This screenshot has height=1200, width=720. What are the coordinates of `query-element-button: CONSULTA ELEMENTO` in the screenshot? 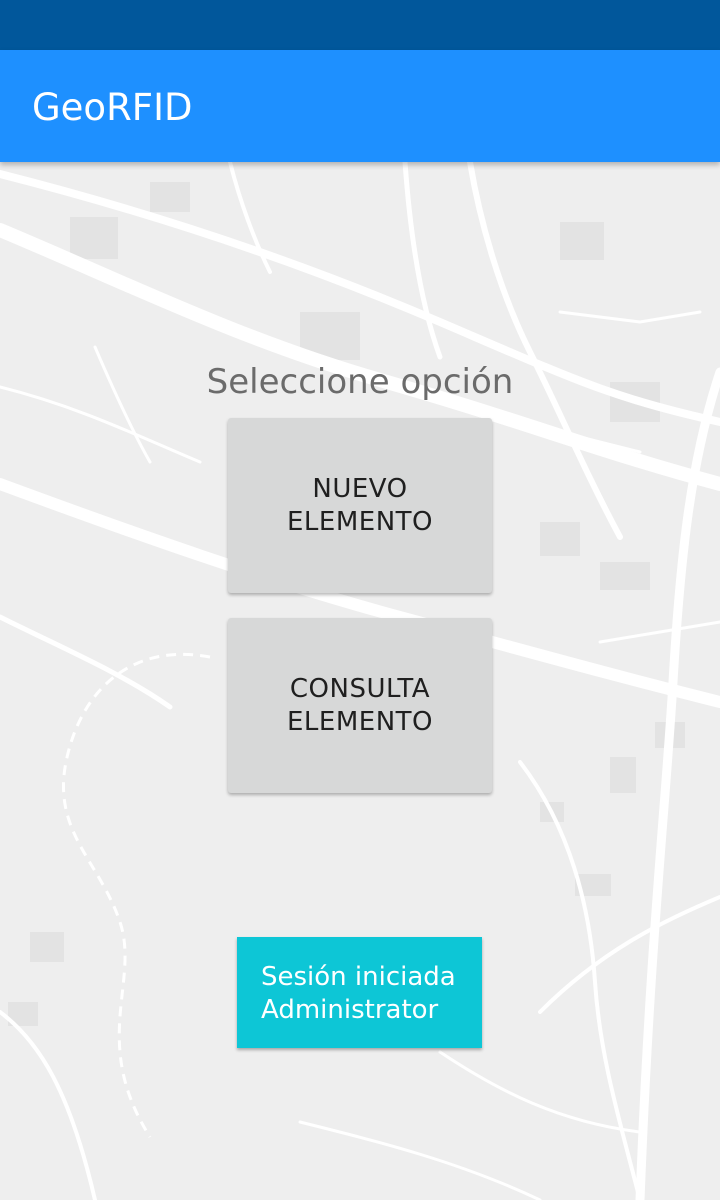 It's located at (360, 705).